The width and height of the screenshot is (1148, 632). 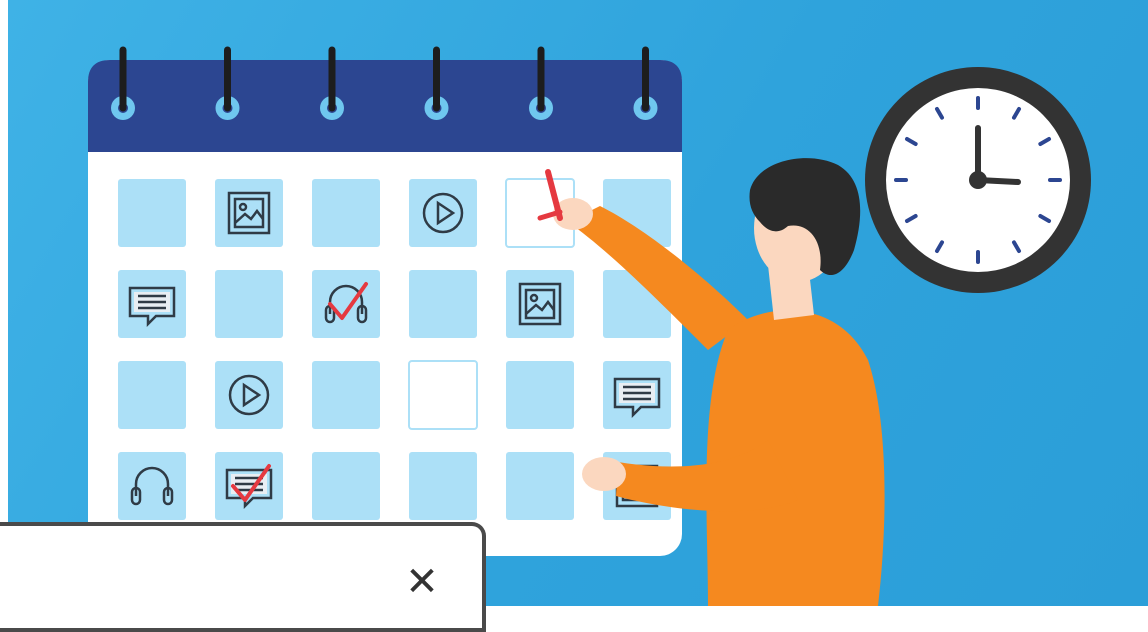 I want to click on clock-center, so click(x=978, y=180).